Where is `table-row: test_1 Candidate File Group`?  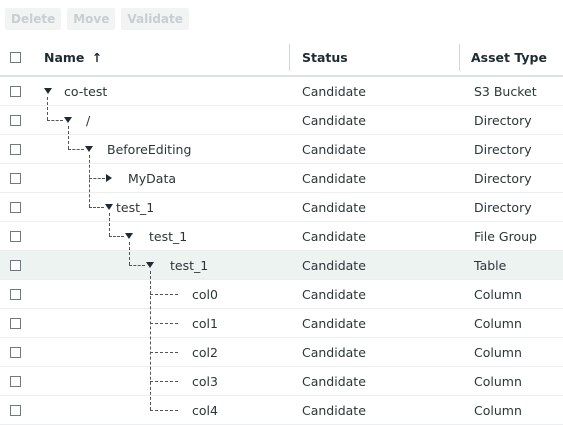 table-row: test_1 Candidate File Group is located at coordinates (281, 236).